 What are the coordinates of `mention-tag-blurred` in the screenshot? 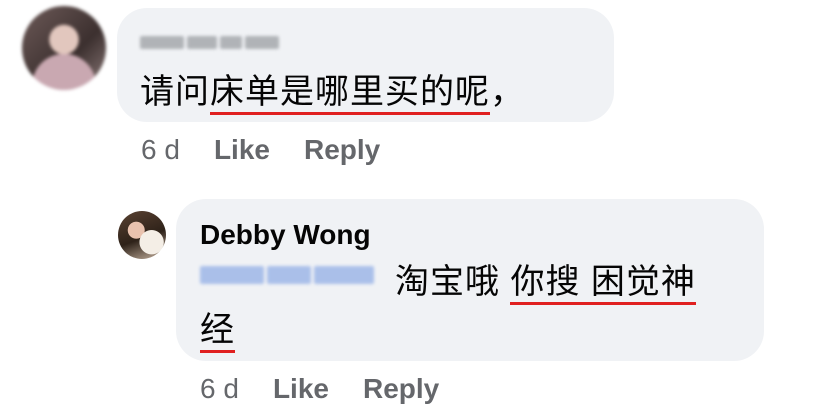 It's located at (287, 275).